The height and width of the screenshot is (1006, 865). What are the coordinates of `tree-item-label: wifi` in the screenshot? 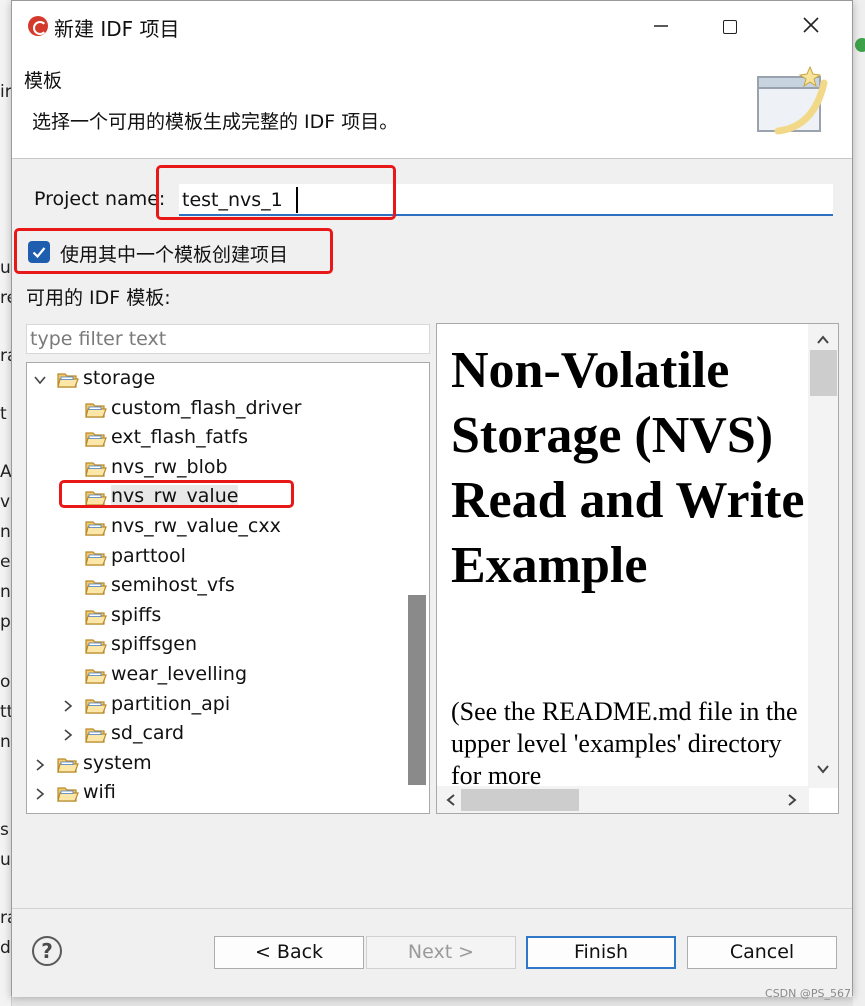 It's located at (99, 792).